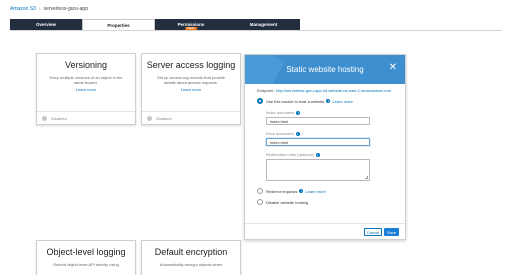 The image size is (512, 275). I want to click on error-document-input: index.html, so click(318, 142).